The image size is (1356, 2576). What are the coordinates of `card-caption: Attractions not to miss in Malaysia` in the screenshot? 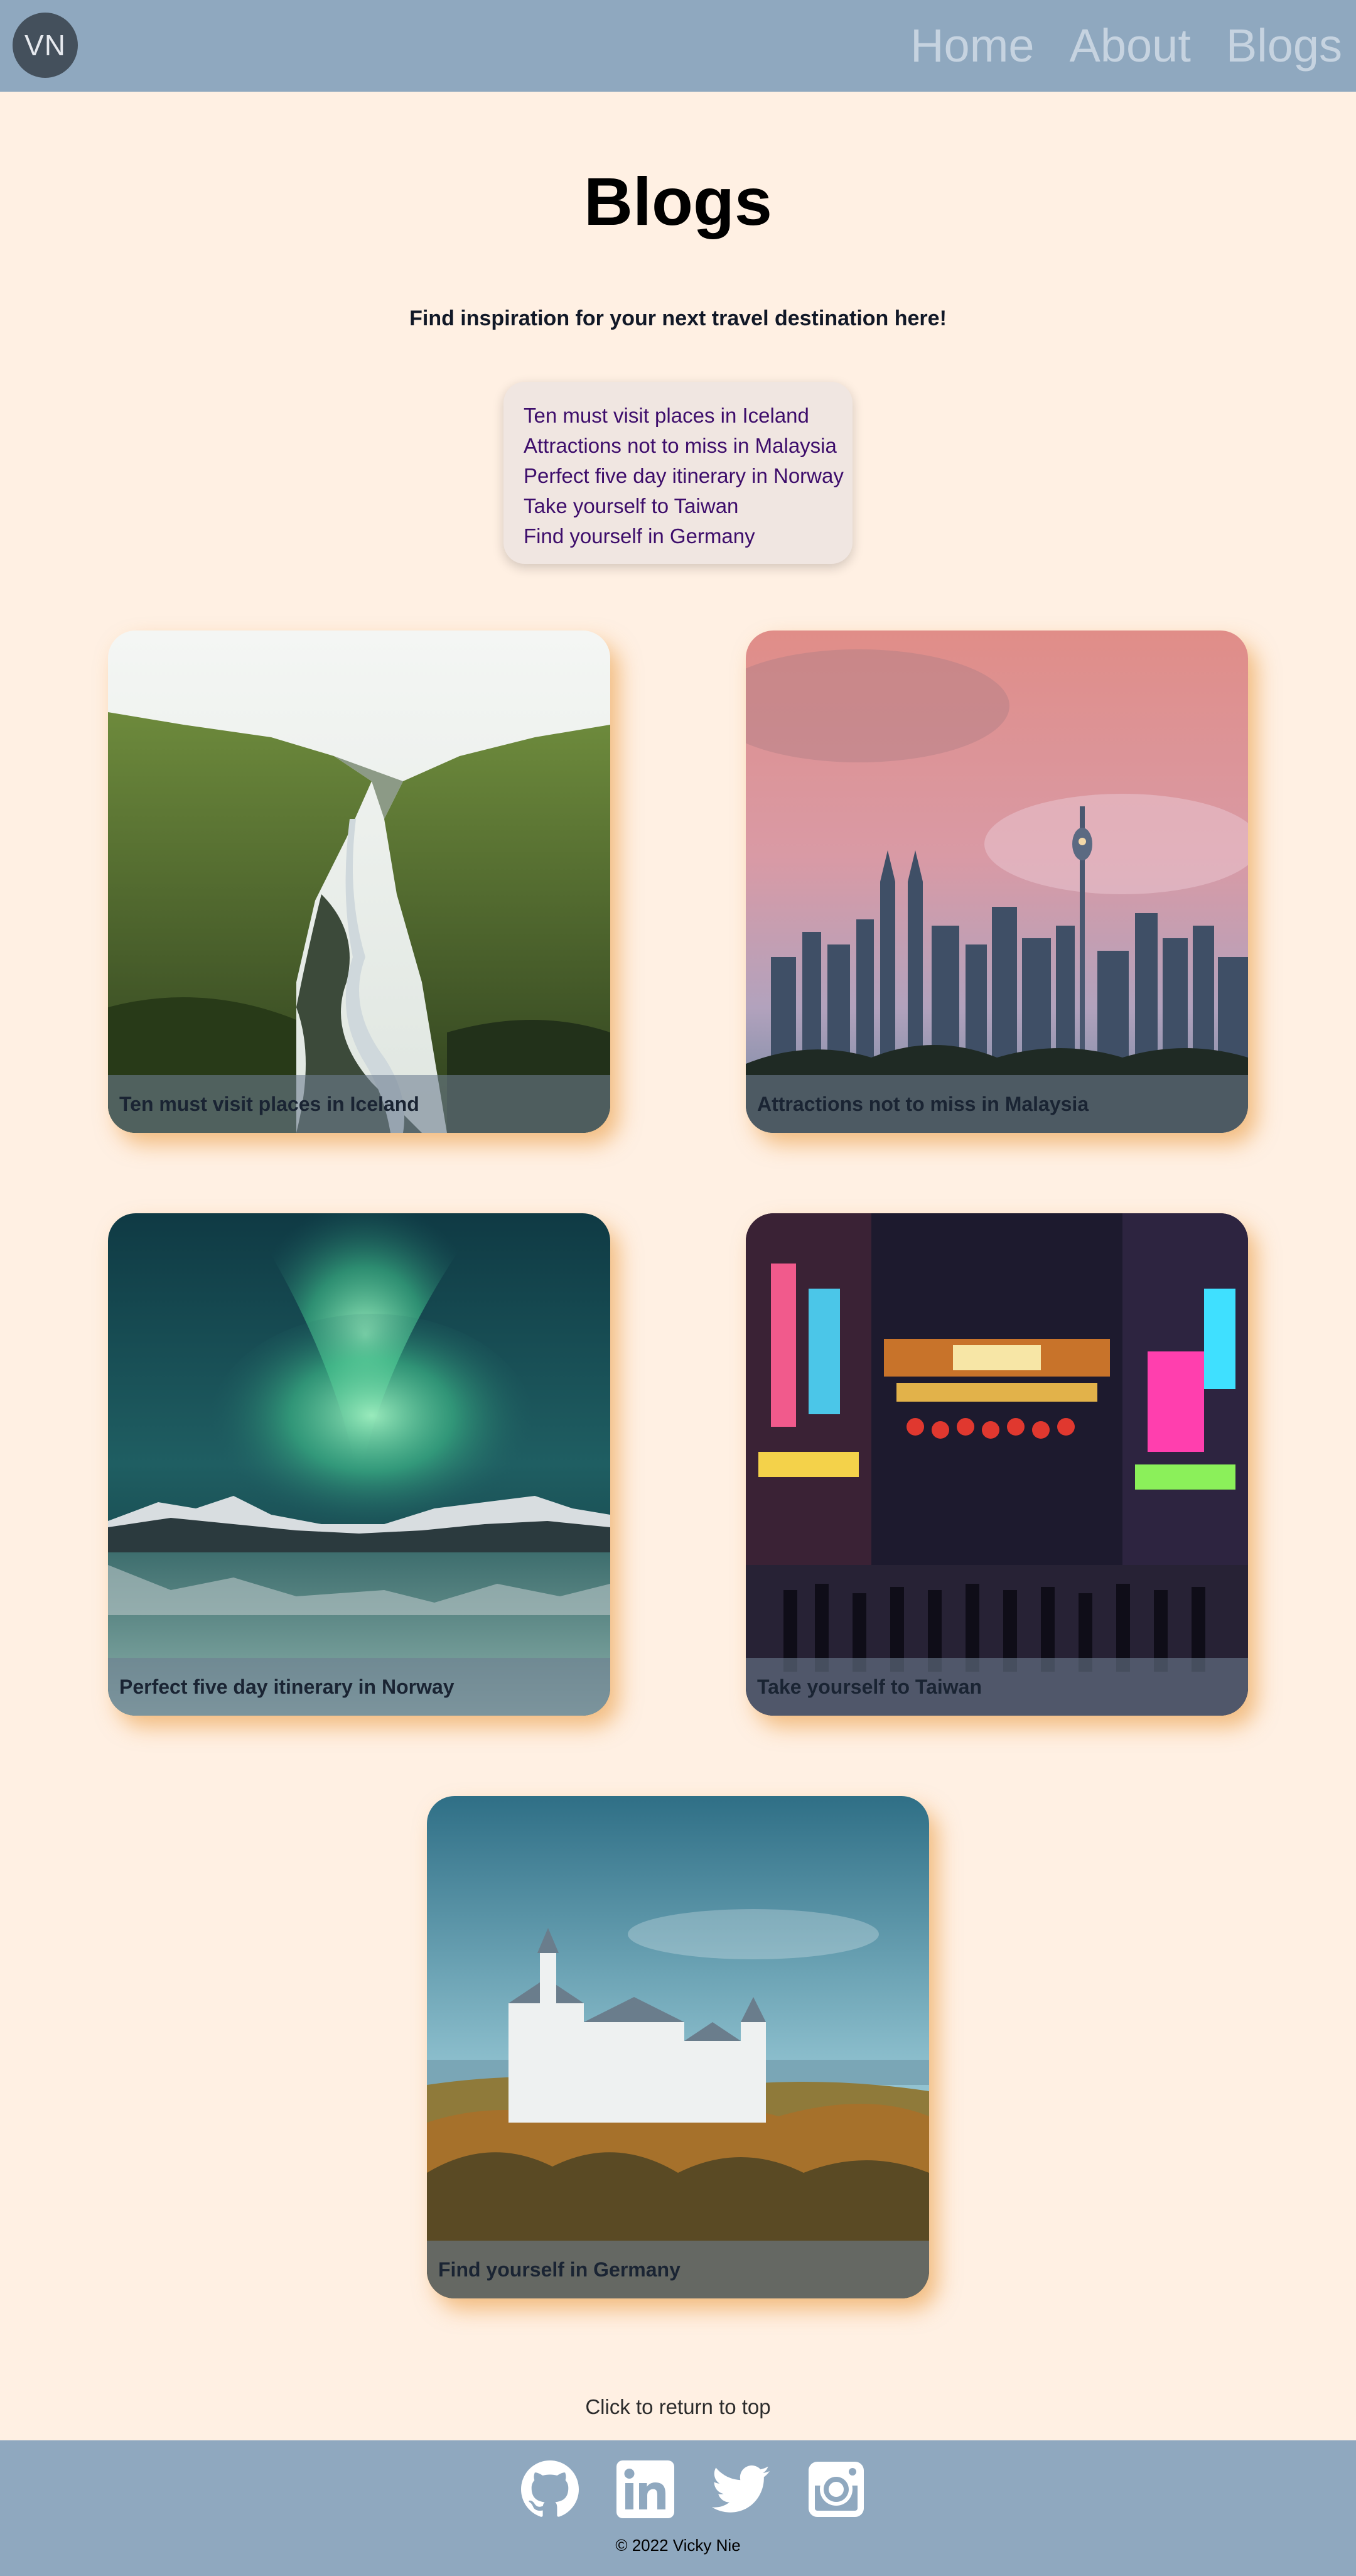 It's located at (997, 1104).